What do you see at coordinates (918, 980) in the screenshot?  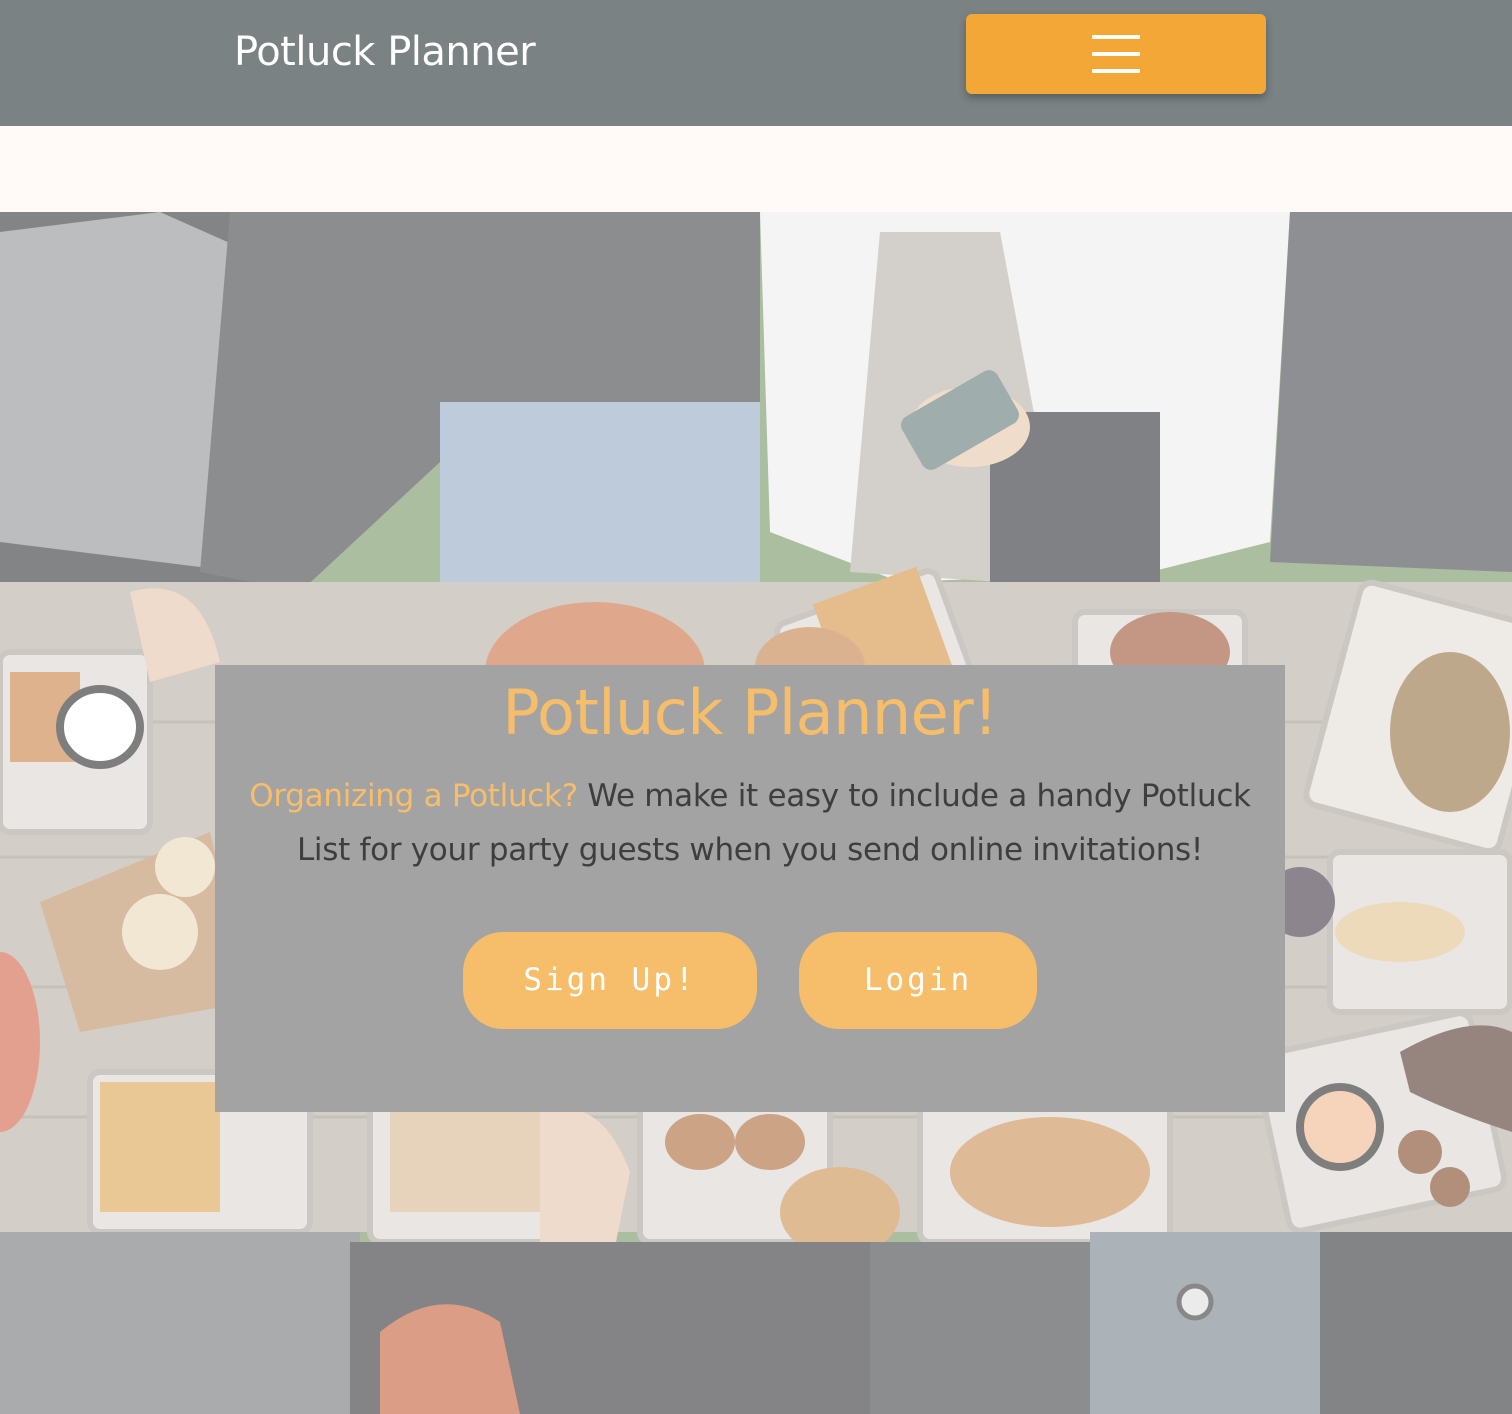 I see `login-button: Login` at bounding box center [918, 980].